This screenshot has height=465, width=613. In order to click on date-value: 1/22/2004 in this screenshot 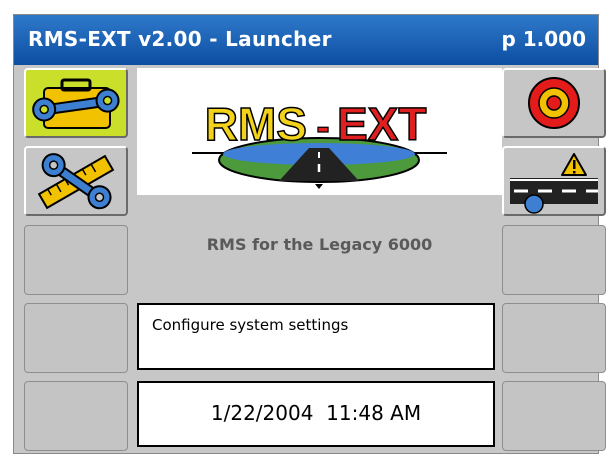, I will do `click(262, 413)`.